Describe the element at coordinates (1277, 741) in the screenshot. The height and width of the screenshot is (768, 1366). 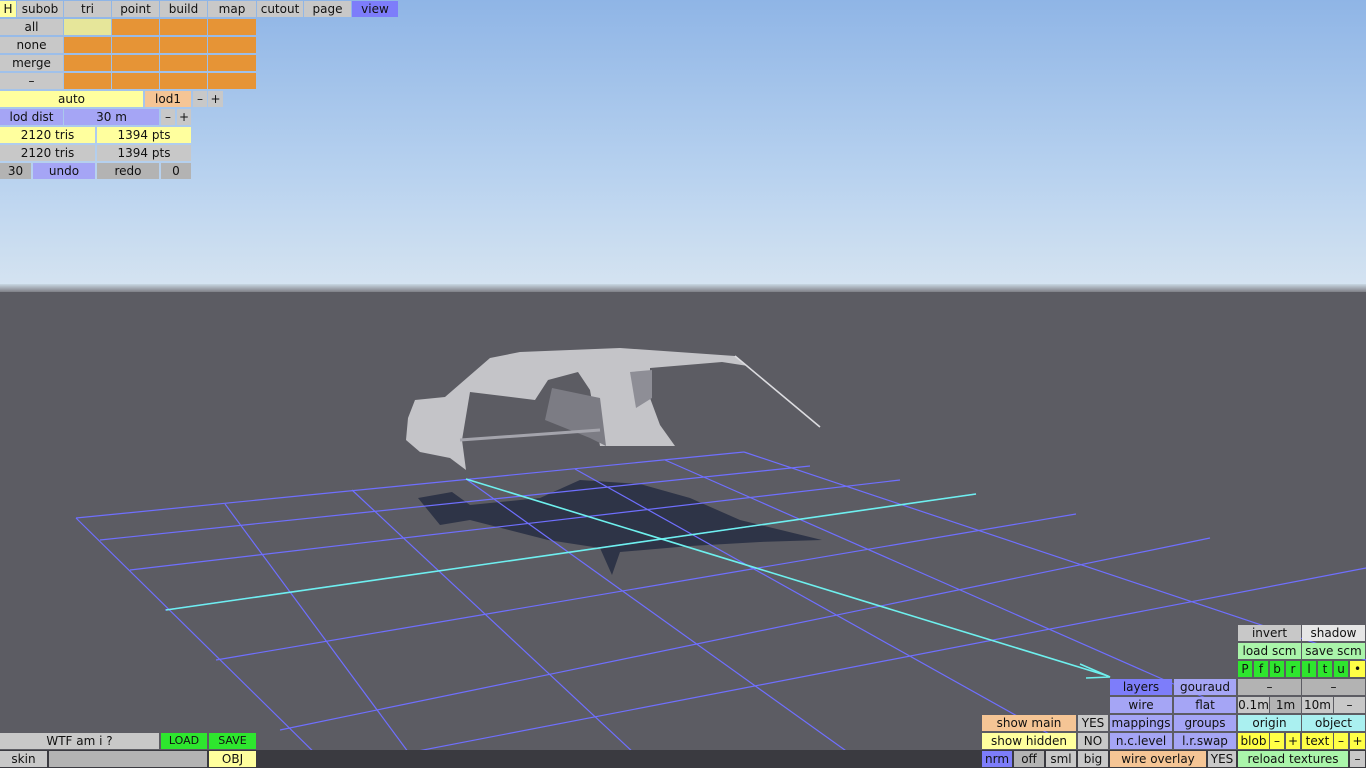
I see `blob-minus-button: –` at that location.